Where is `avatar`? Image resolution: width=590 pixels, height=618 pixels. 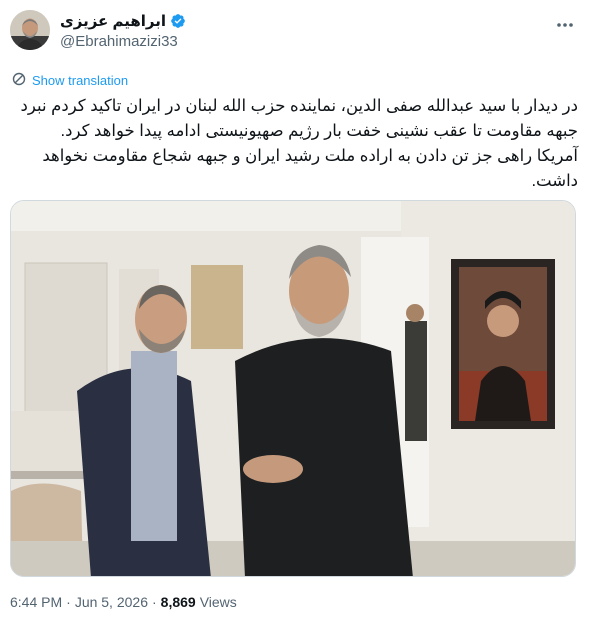 avatar is located at coordinates (30, 30).